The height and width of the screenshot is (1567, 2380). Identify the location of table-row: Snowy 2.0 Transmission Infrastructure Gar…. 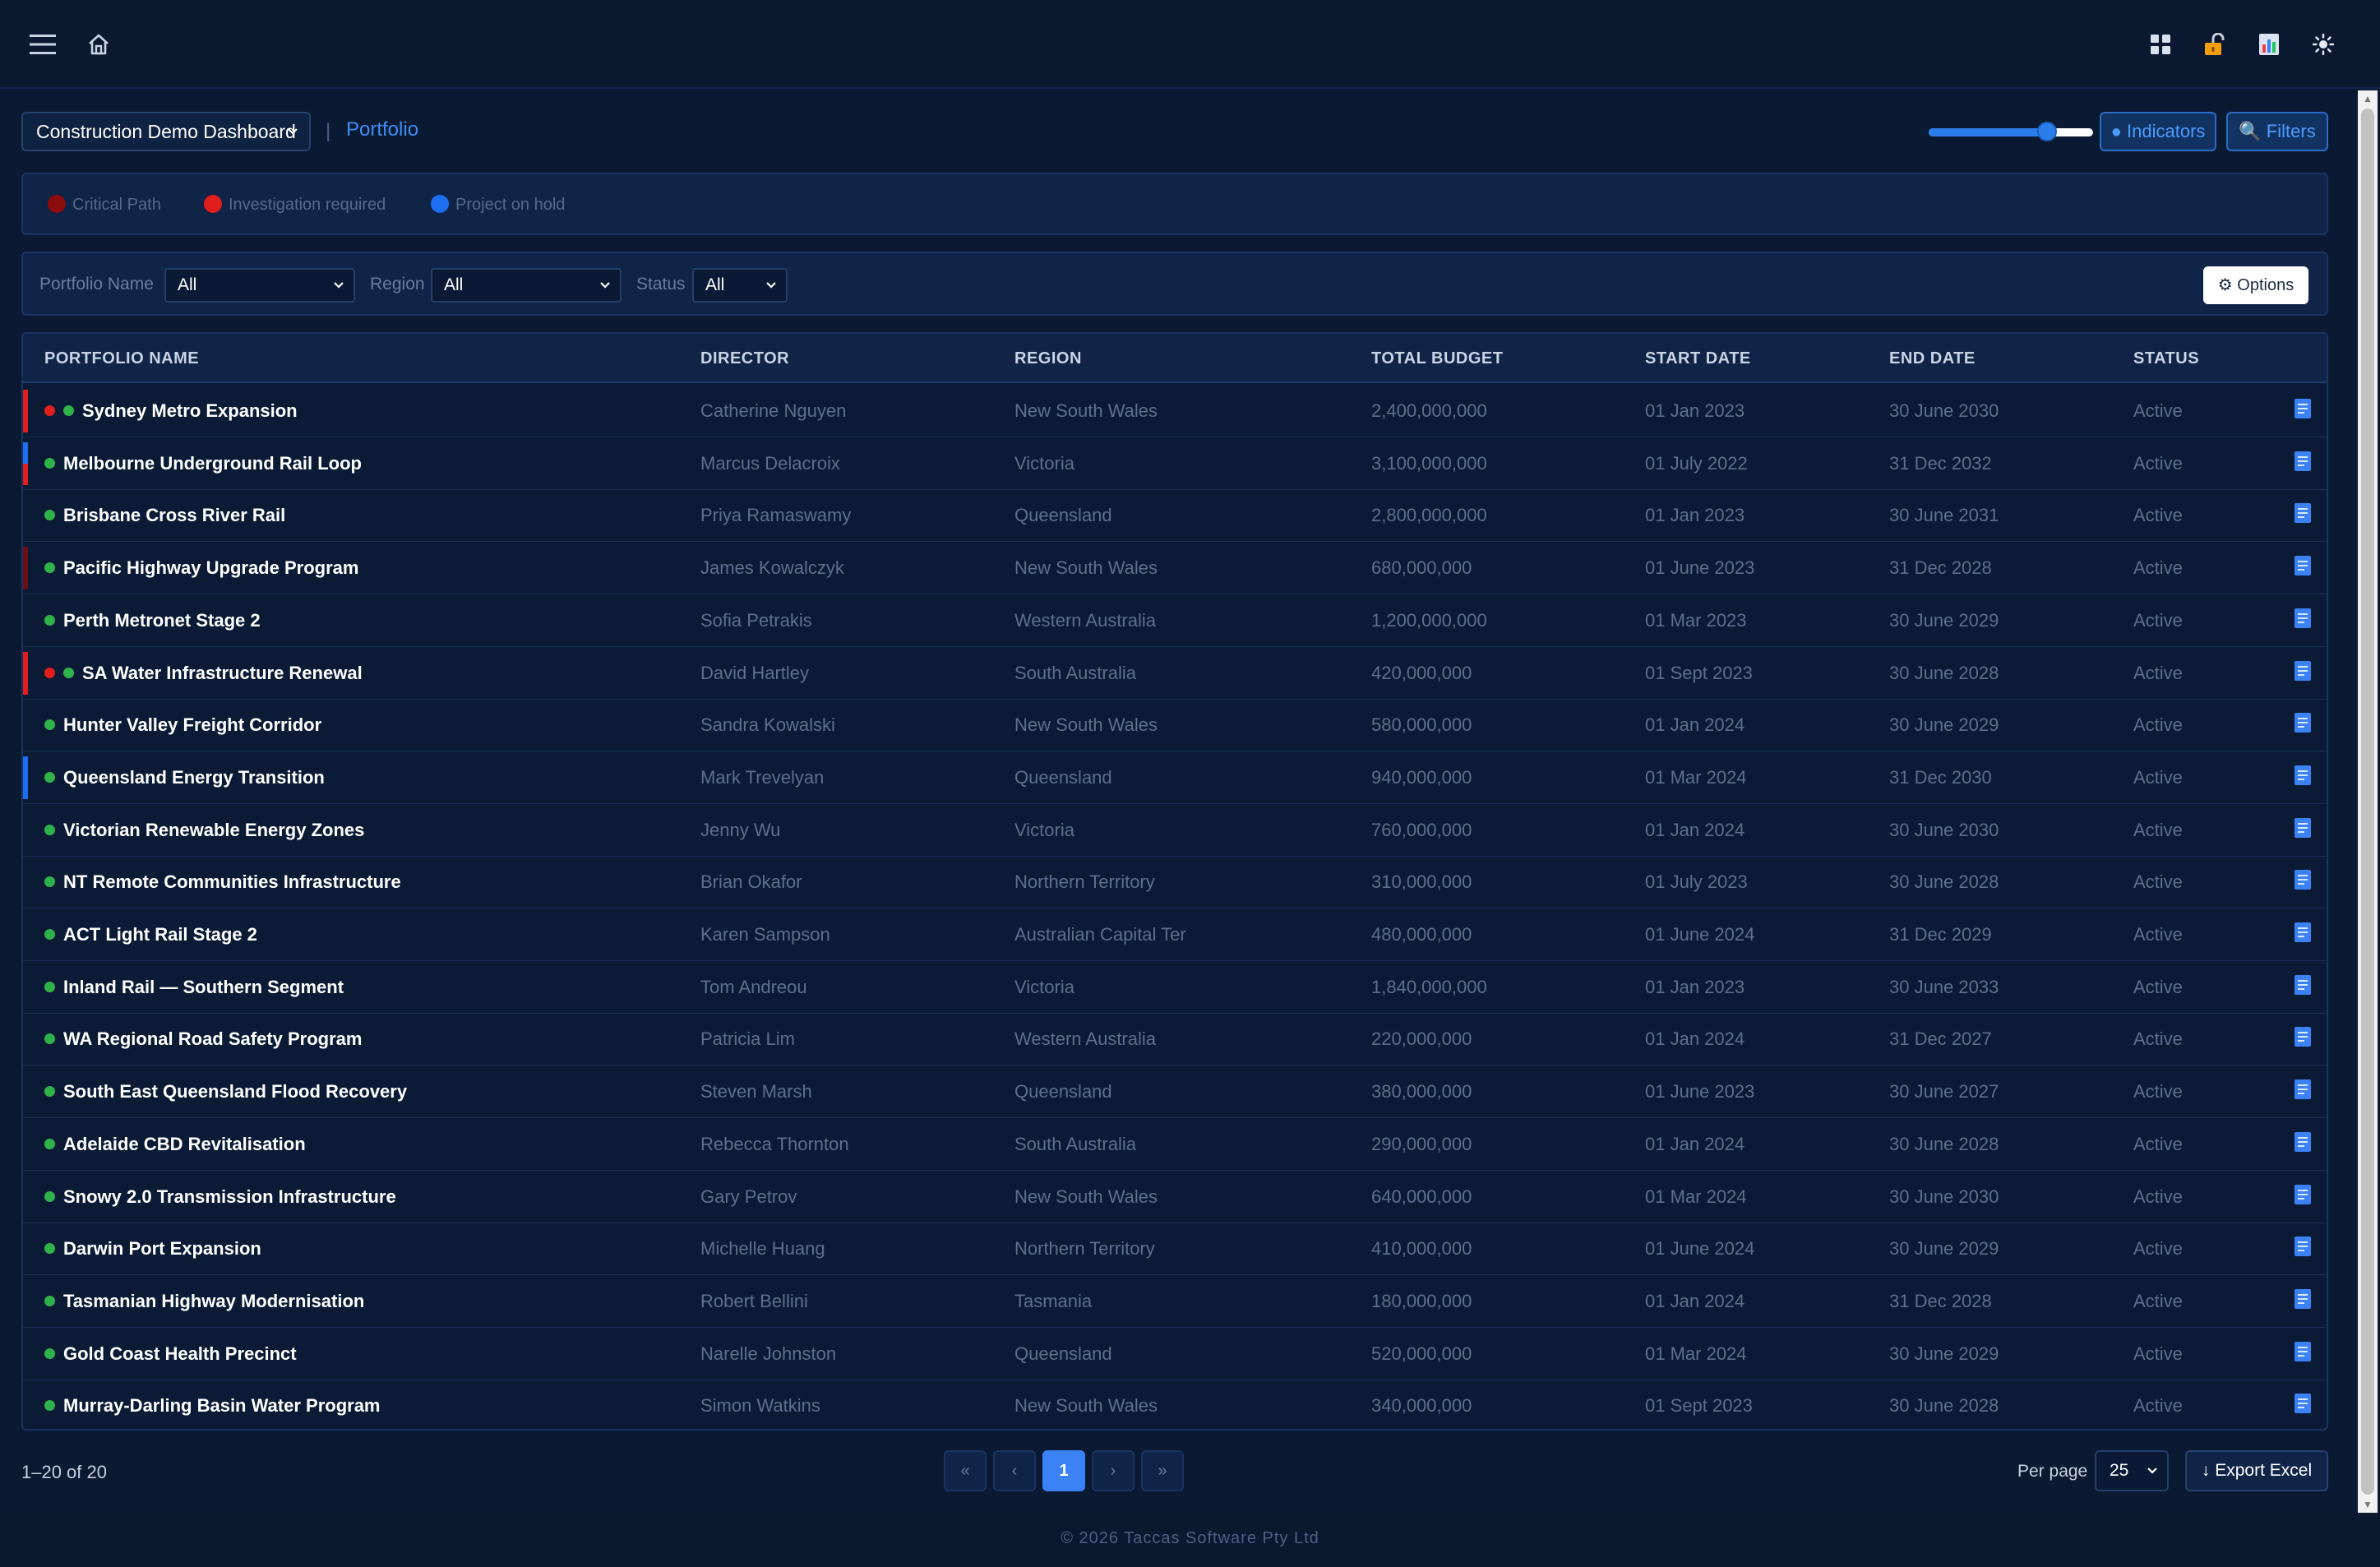
(1175, 1197).